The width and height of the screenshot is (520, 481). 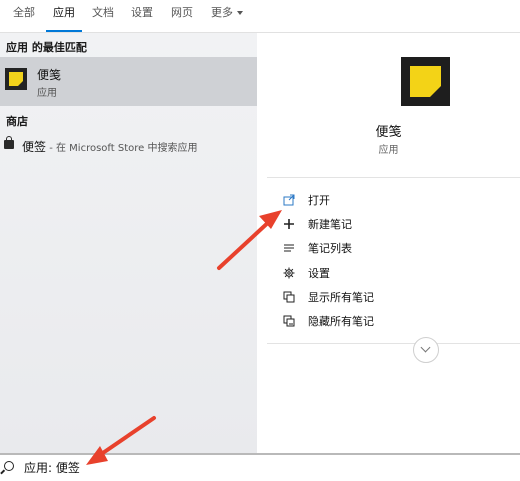 What do you see at coordinates (398, 248) in the screenshot?
I see `action-notes-list: 笔记列表` at bounding box center [398, 248].